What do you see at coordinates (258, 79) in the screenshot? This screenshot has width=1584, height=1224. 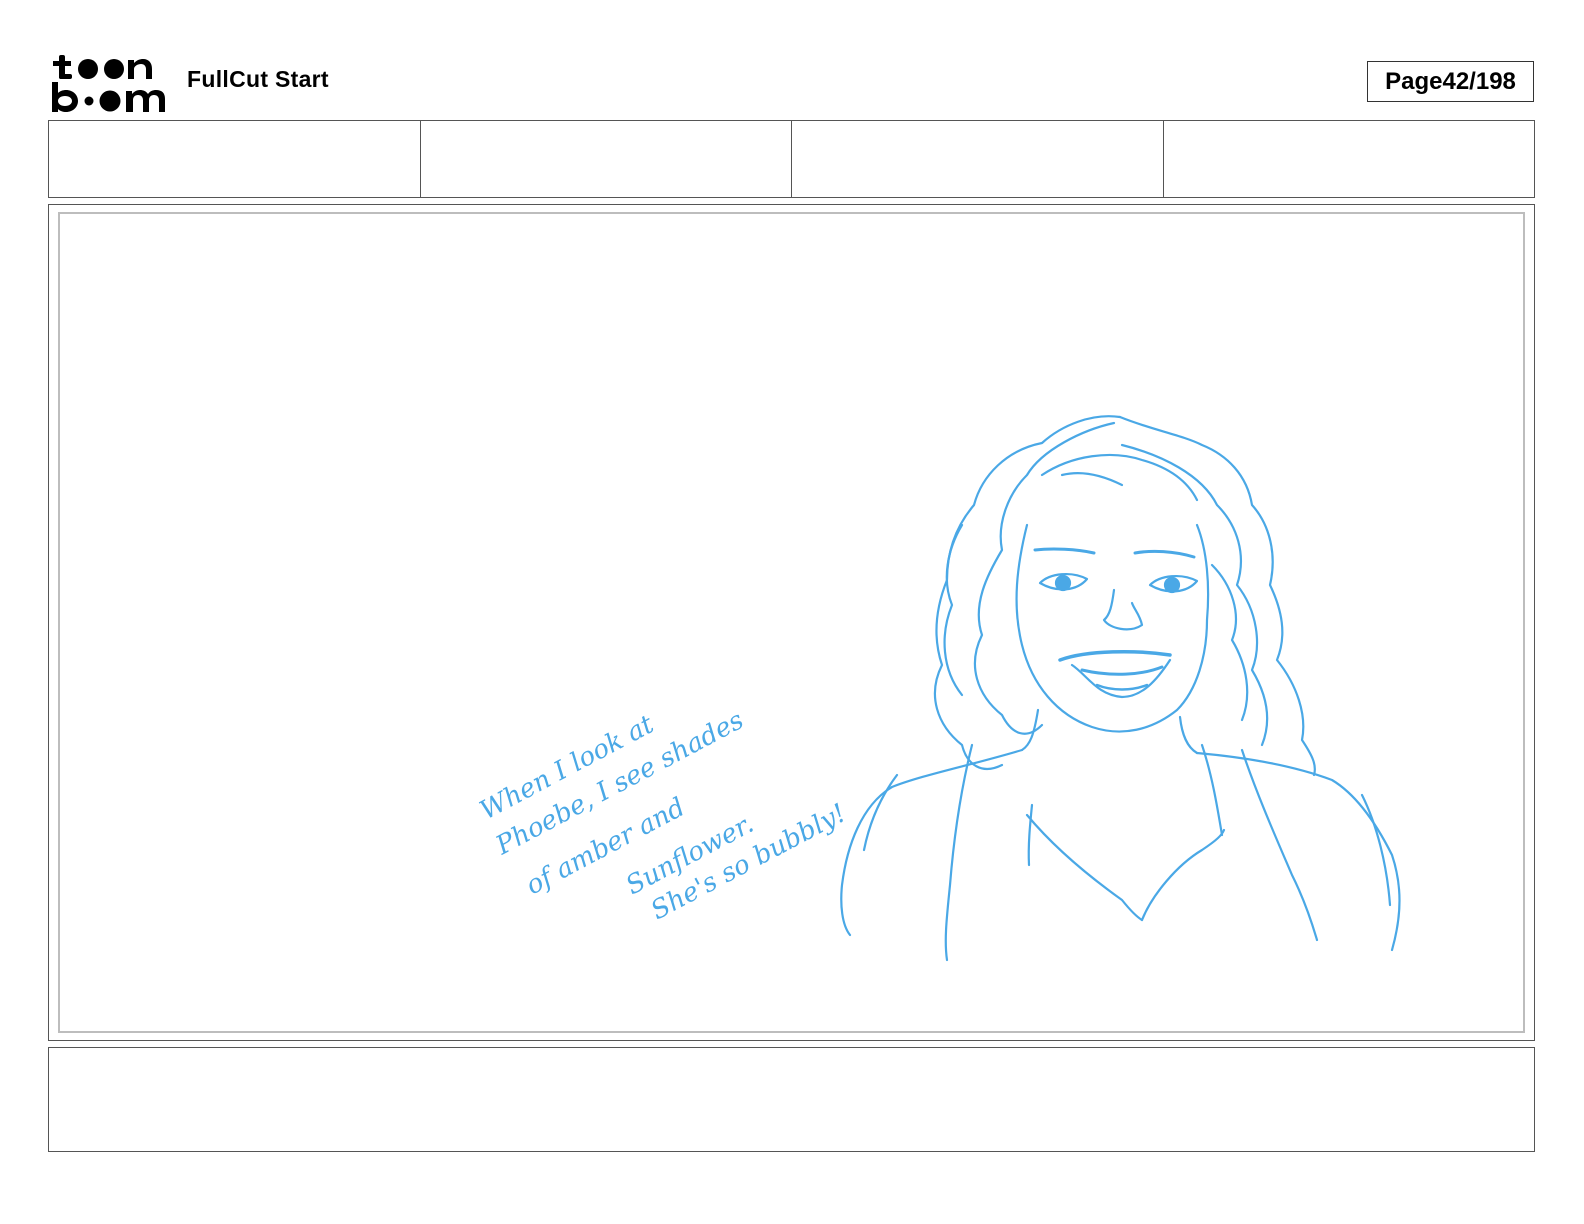 I see `project-title: FullCut Start` at bounding box center [258, 79].